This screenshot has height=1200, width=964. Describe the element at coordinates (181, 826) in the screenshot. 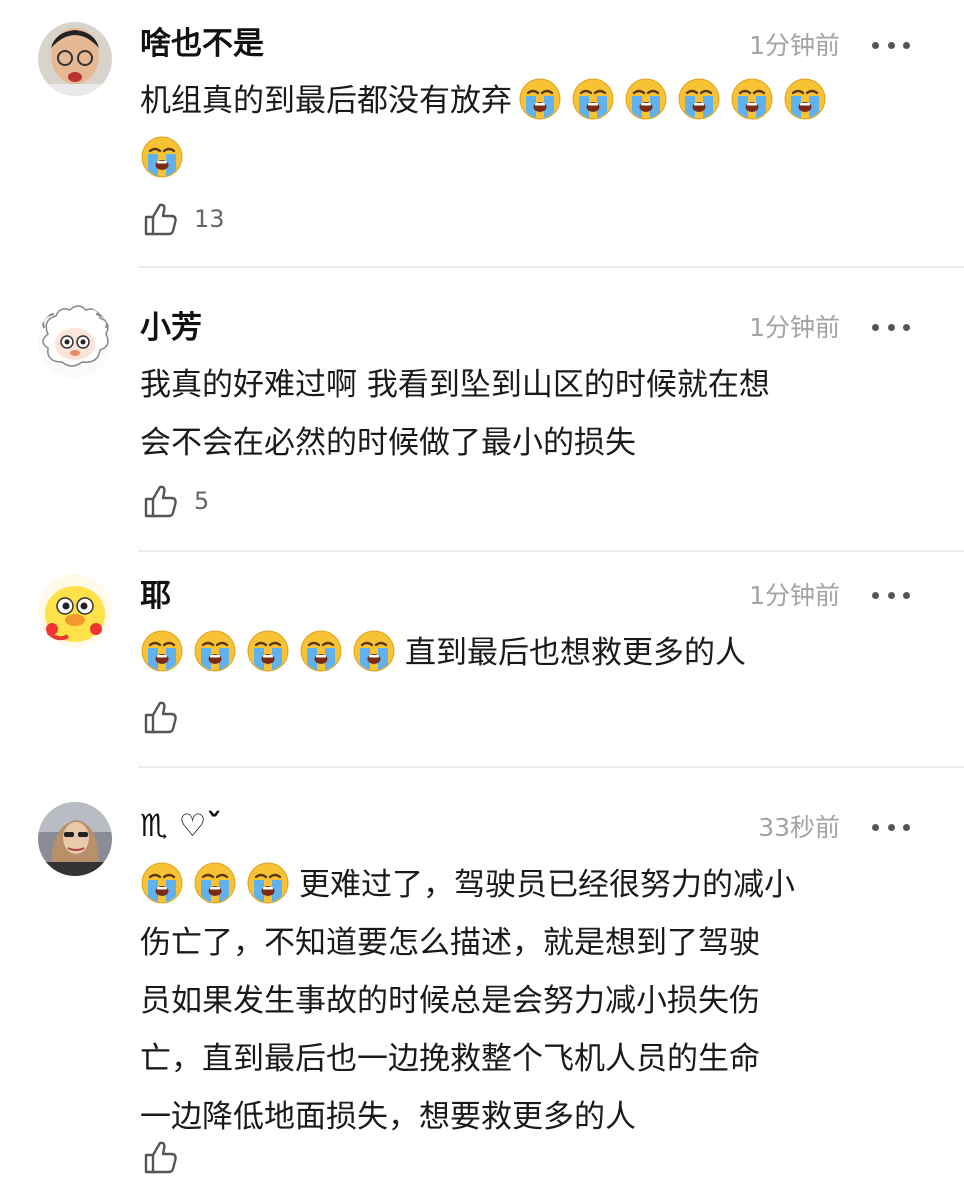

I see `username: ♏︎ ♡ˇ` at that location.